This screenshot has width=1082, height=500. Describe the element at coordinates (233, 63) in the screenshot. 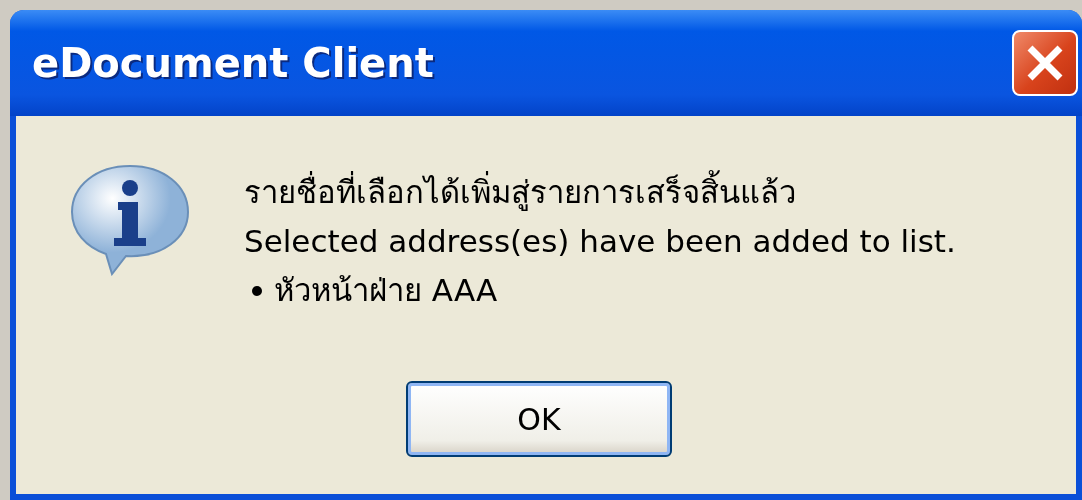

I see `window-title: eDocument Client` at that location.